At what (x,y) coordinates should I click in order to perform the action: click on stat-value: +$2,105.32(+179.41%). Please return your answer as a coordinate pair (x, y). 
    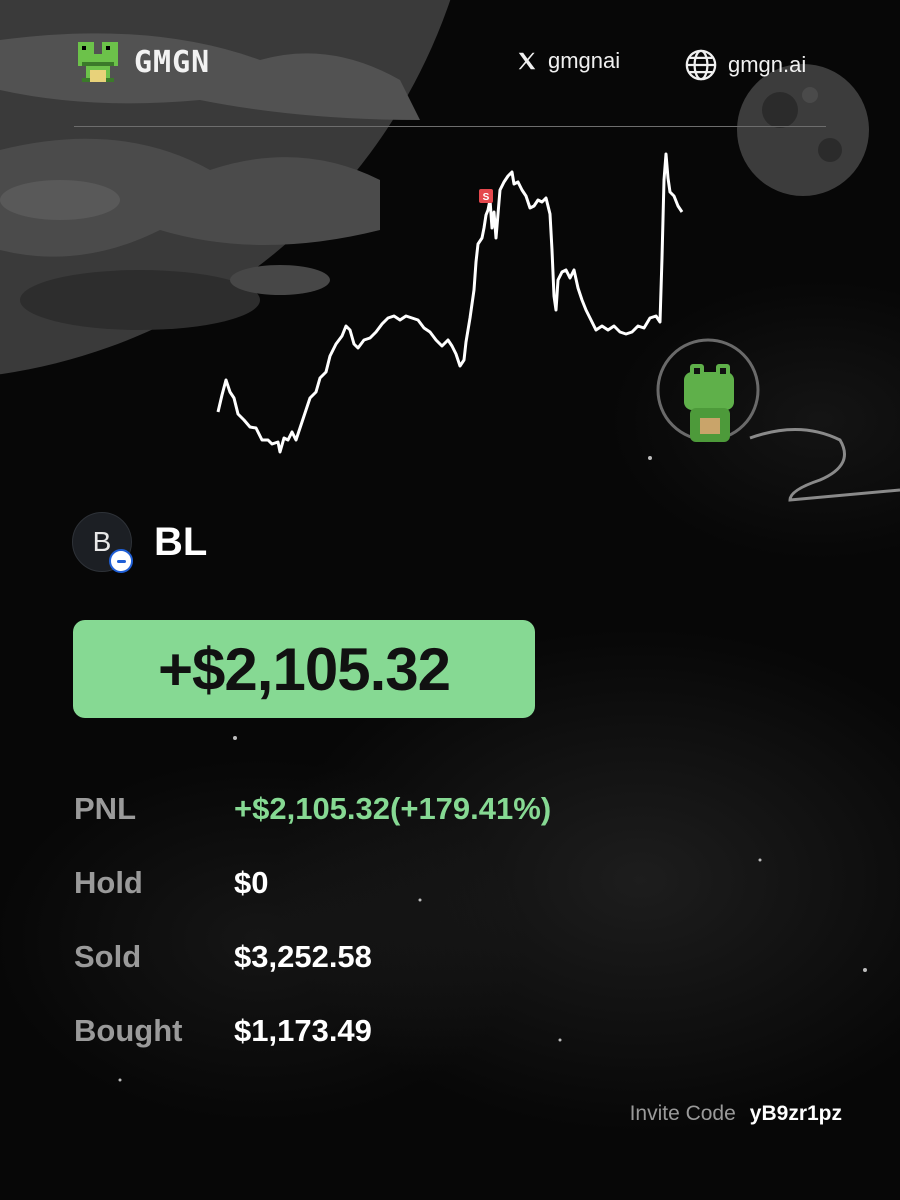
    Looking at the image, I should click on (393, 808).